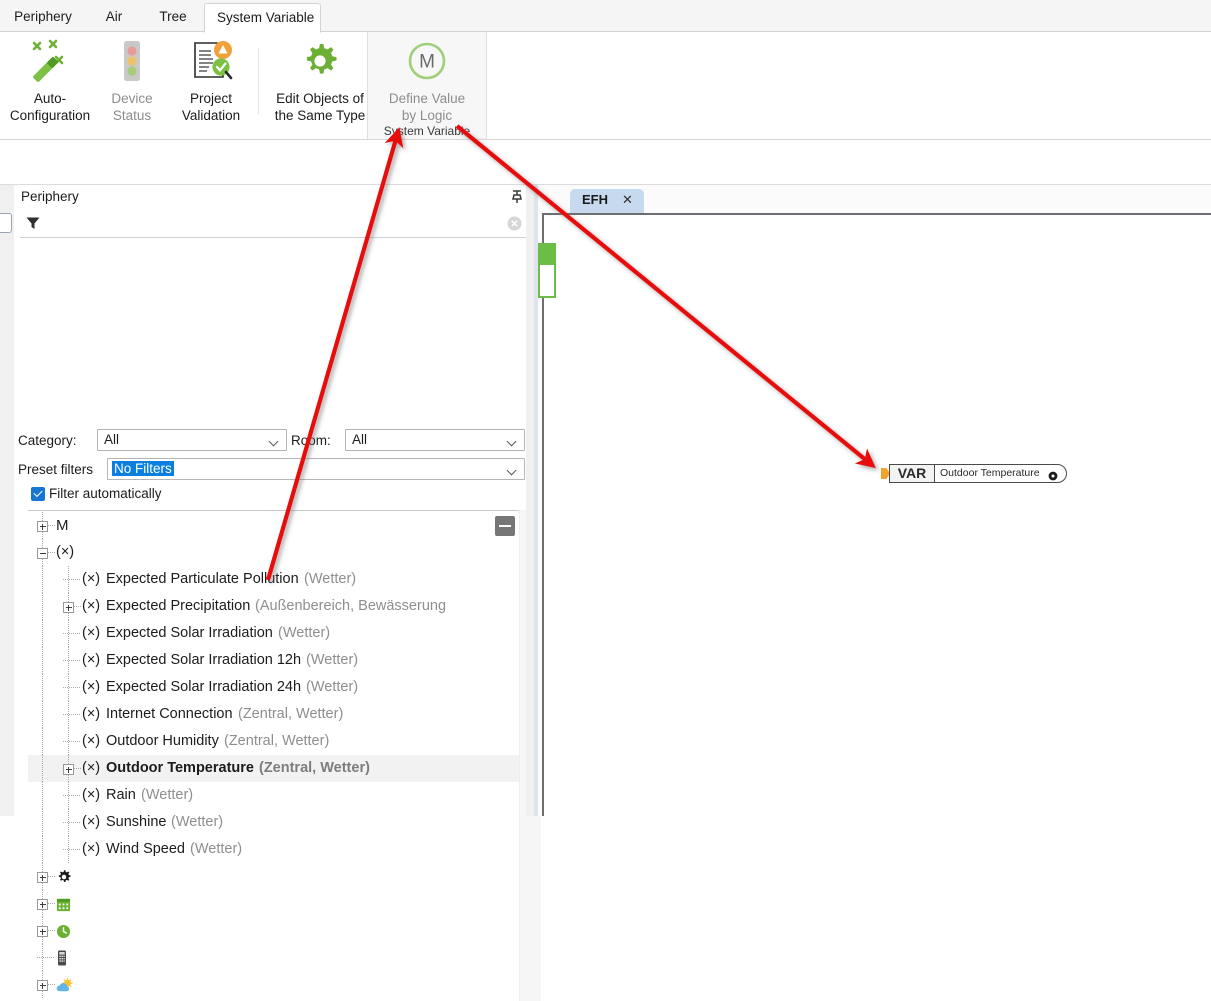 The image size is (1211, 1001). Describe the element at coordinates (276, 633) in the screenshot. I see `tree-row: (×) Expected Solar Irradiation (Wetter)` at that location.